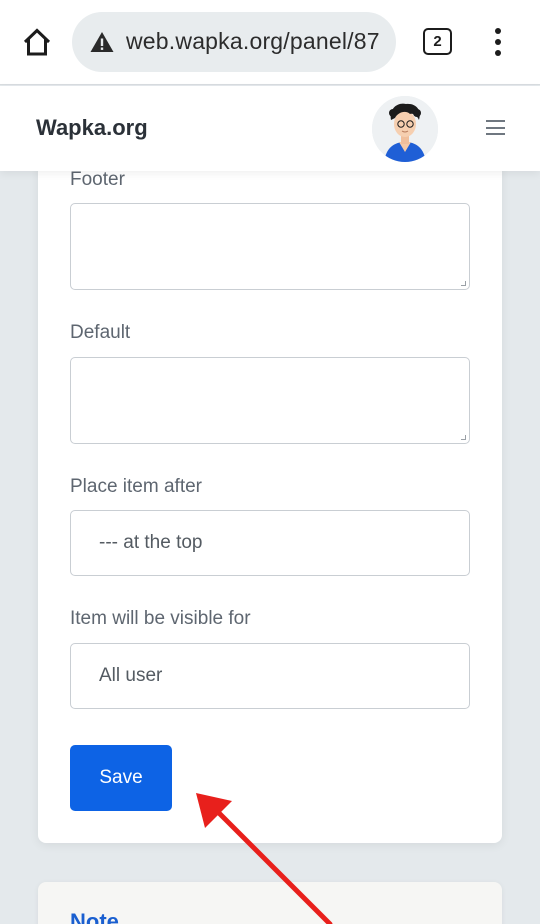  Describe the element at coordinates (498, 42) in the screenshot. I see `more-vert-icon` at that location.